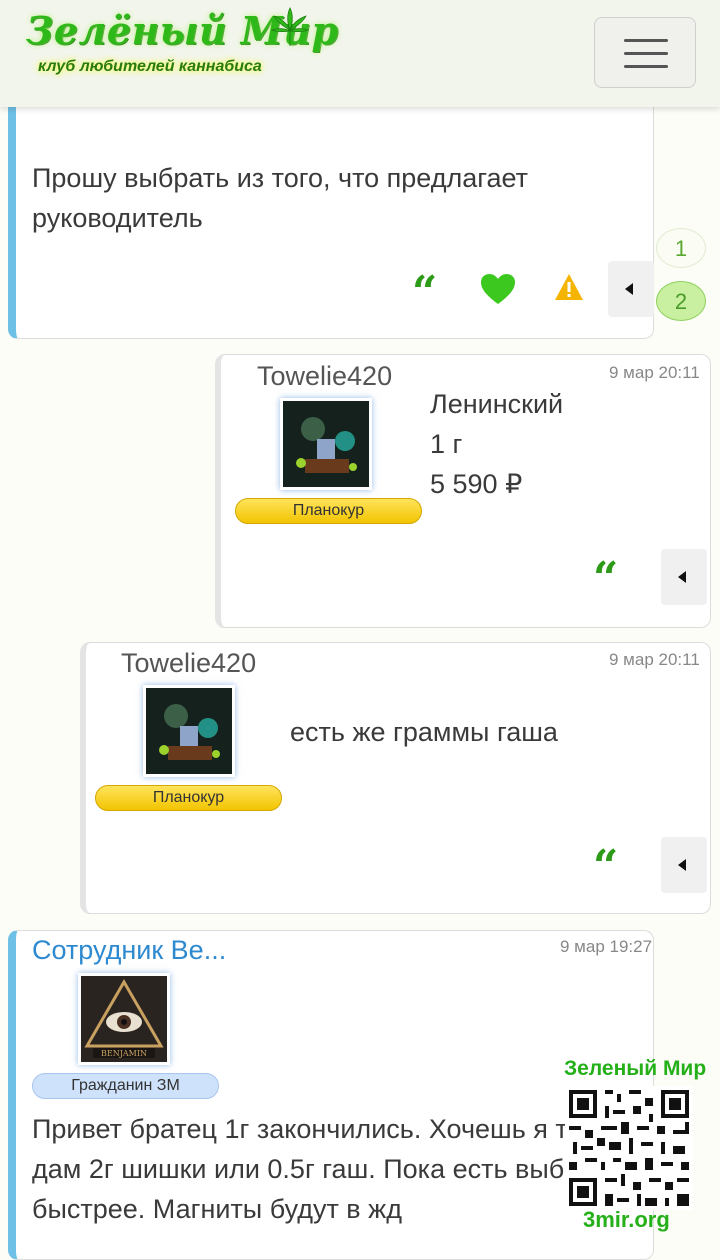 This screenshot has height=1260, width=720. What do you see at coordinates (217, 1209) in the screenshot?
I see `post-text-line: быстрее. Магниты будут в жд` at bounding box center [217, 1209].